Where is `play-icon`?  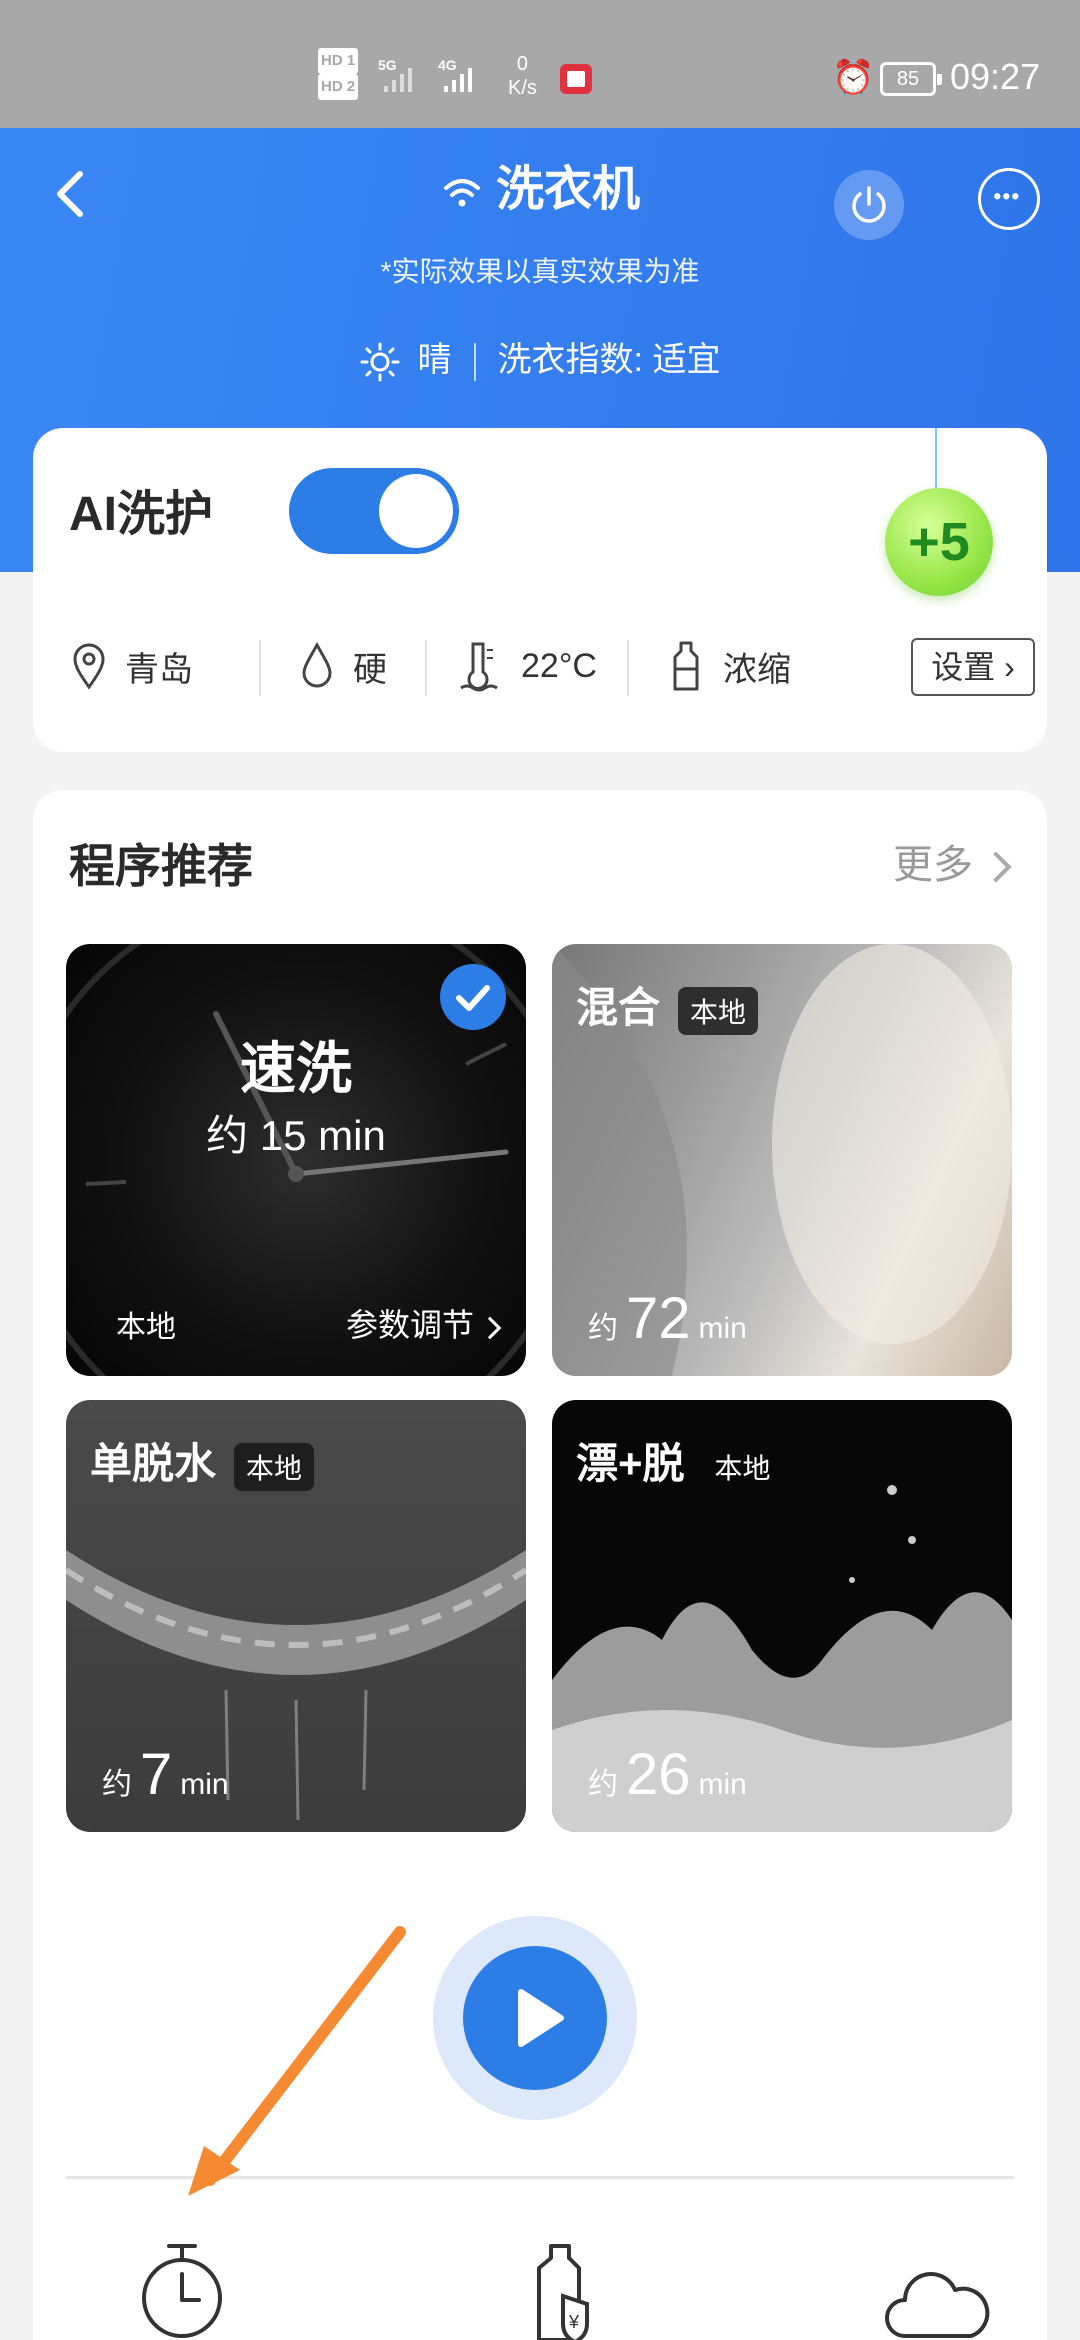
play-icon is located at coordinates (541, 2018).